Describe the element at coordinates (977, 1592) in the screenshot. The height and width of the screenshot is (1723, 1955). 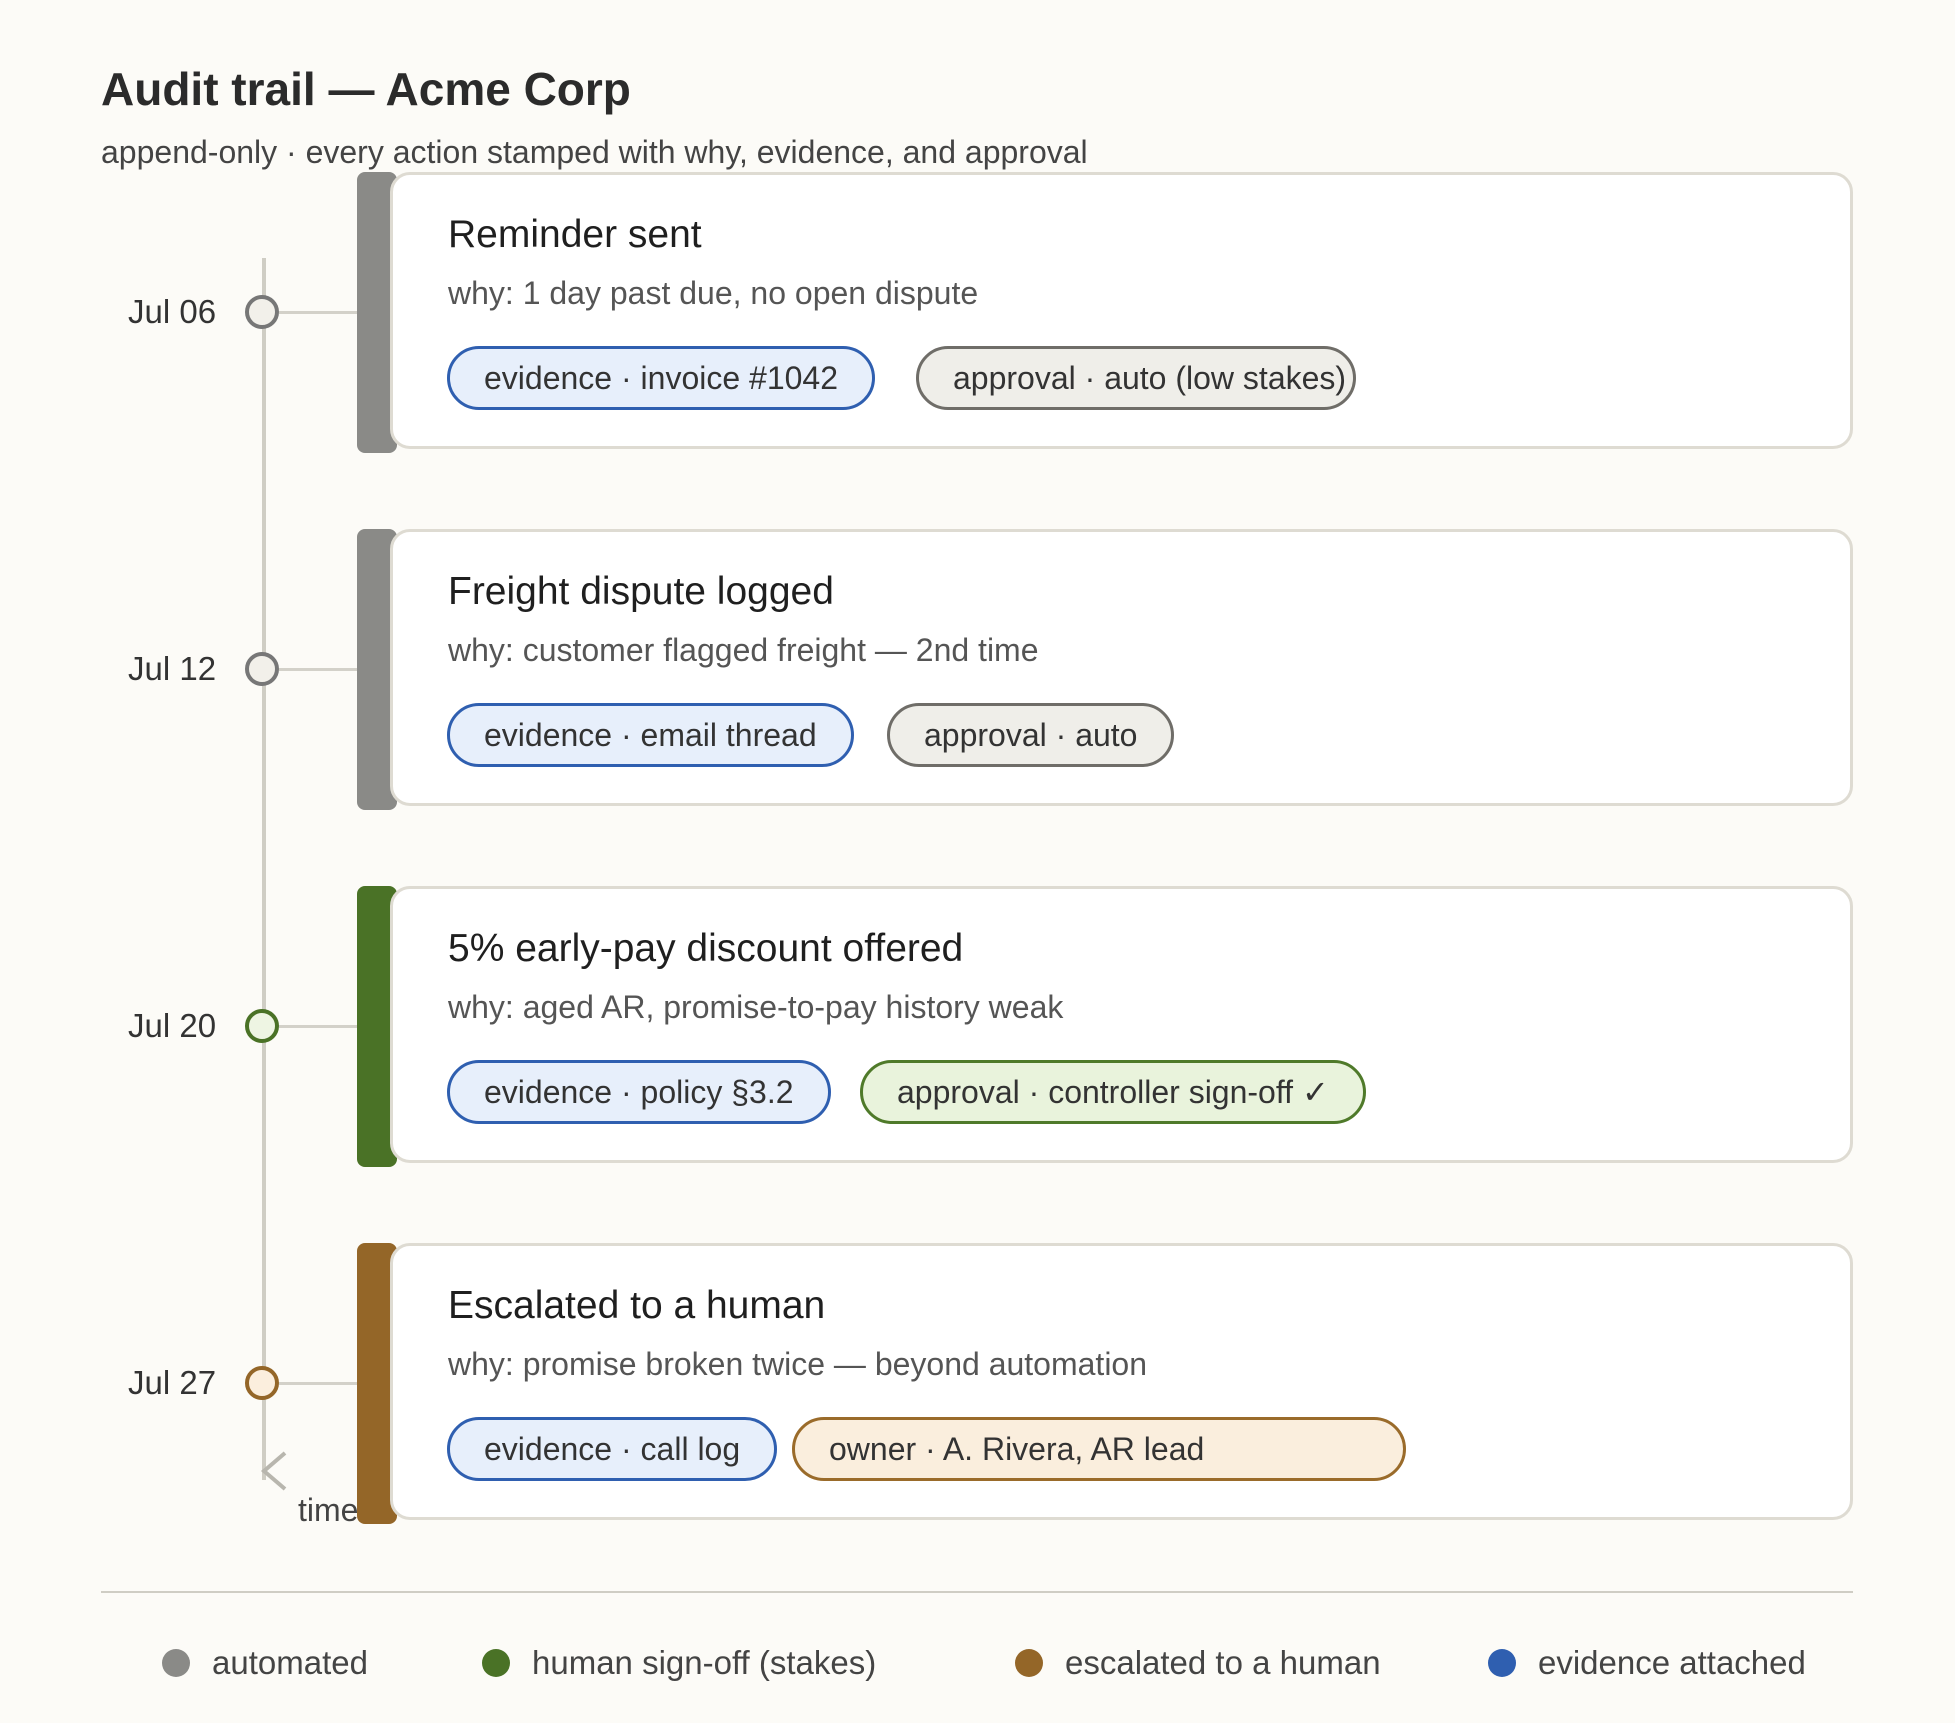
I see `footer-divider` at that location.